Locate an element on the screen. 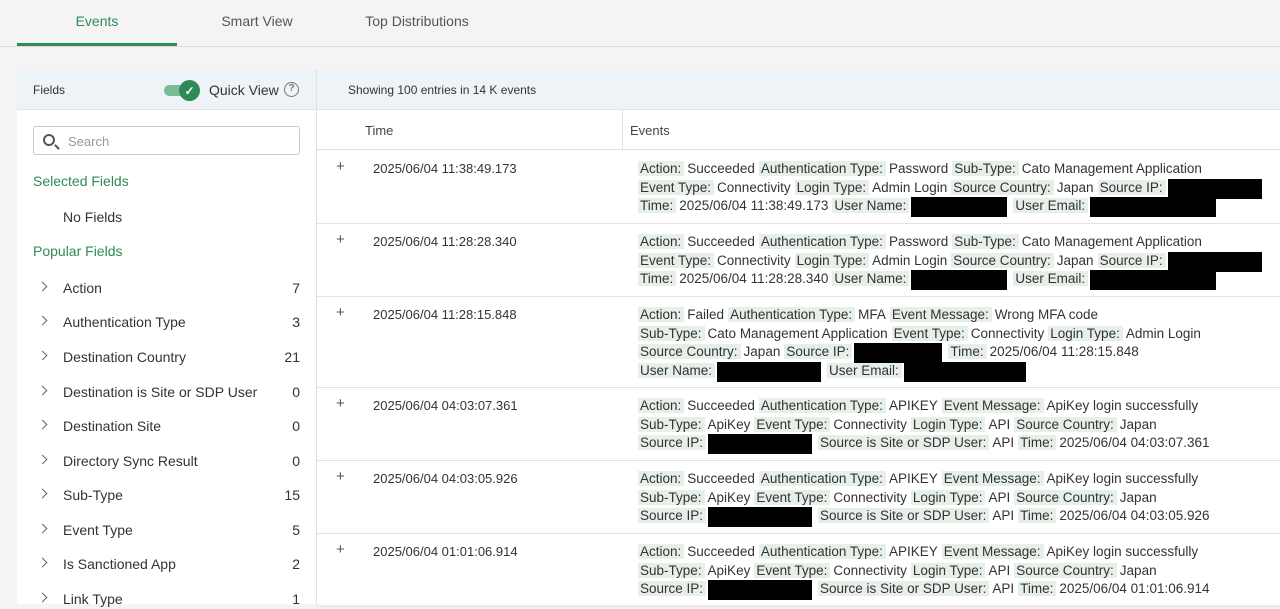  field-name: Directory Sync Result is located at coordinates (130, 461).